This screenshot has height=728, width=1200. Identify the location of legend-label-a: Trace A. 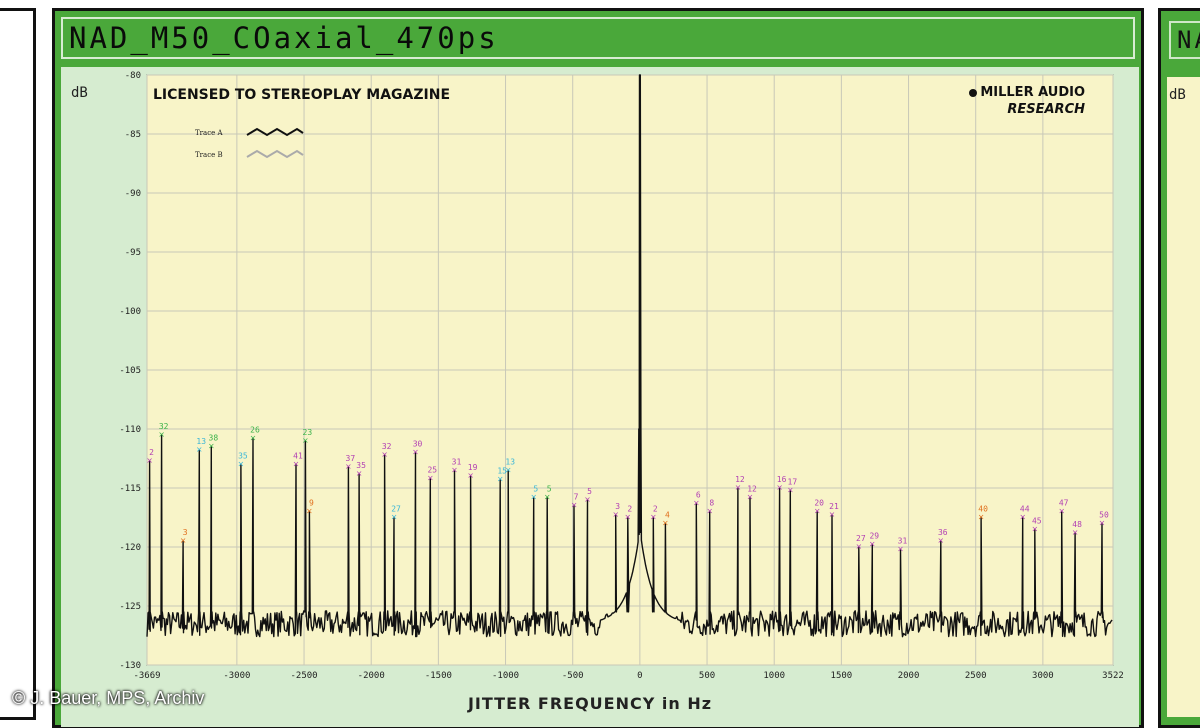
(209, 133).